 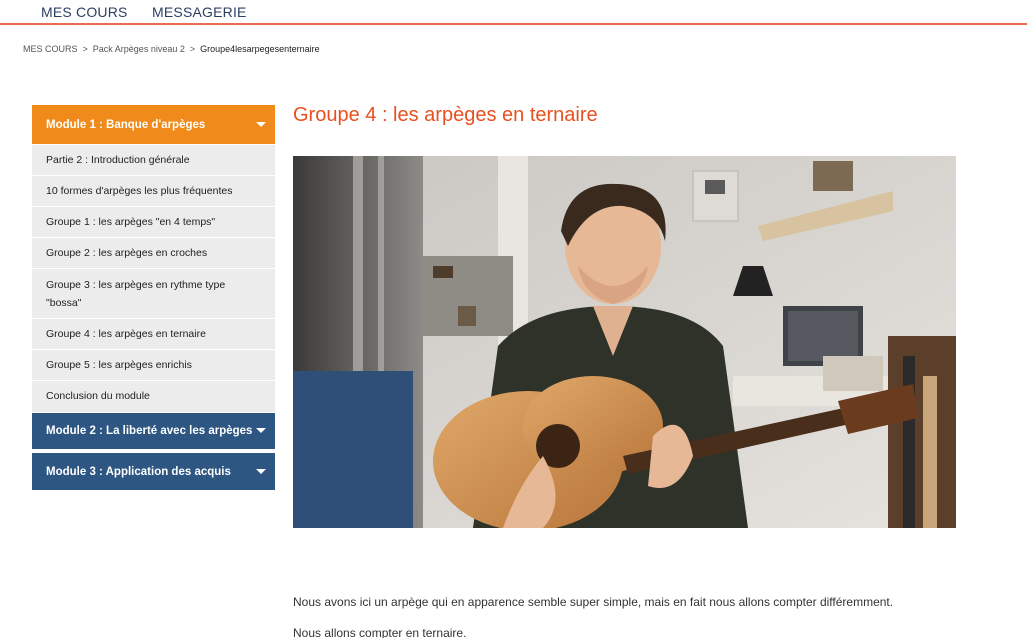 What do you see at coordinates (153, 222) in the screenshot?
I see `lesson-item-group-1: Groupe 1 : les arpèges "en 4 temps"` at bounding box center [153, 222].